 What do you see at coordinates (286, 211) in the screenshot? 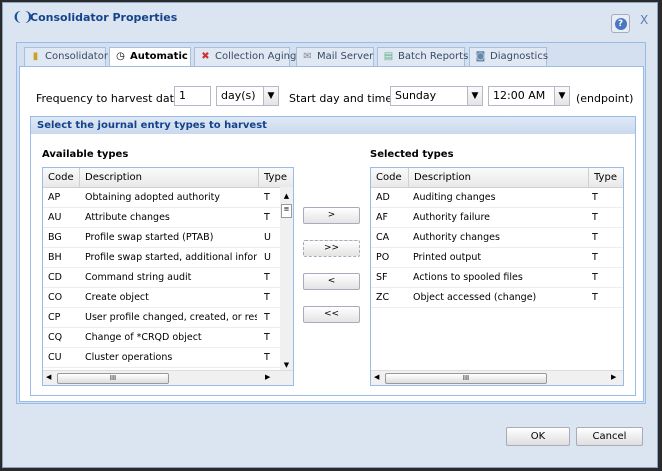
I see `scroll-thumb: ≡` at bounding box center [286, 211].